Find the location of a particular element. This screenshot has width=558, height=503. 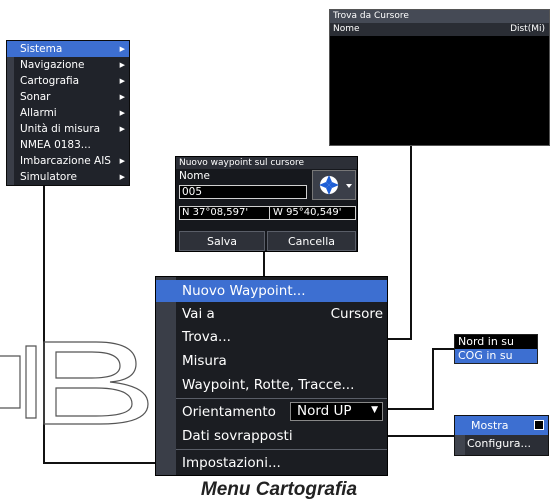

divider is located at coordinates (269, 213).